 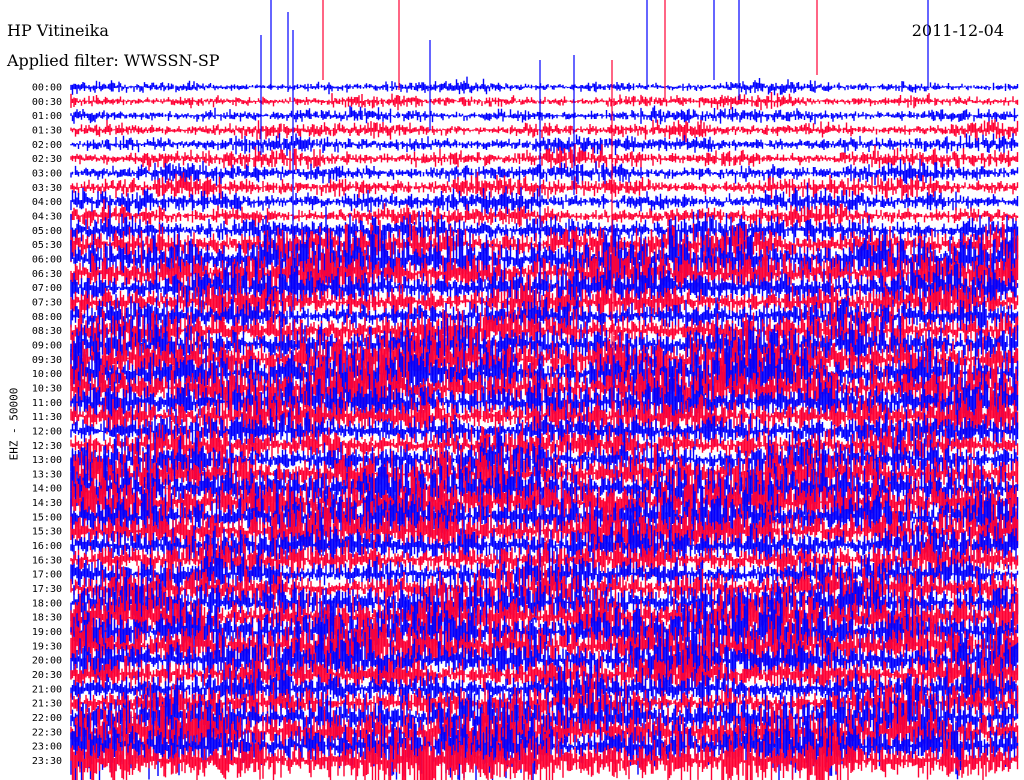 I want to click on row-label-1330: 13:30, so click(x=47, y=474).